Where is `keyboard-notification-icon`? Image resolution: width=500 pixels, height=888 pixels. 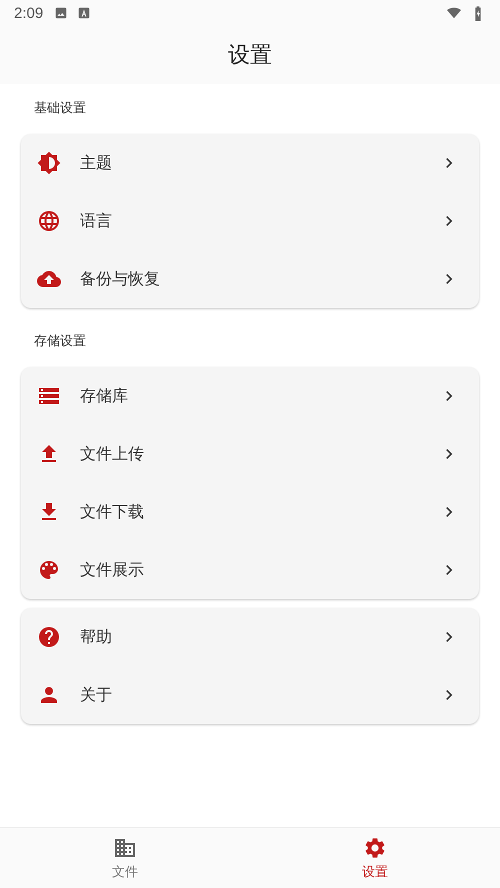
keyboard-notification-icon is located at coordinates (84, 13).